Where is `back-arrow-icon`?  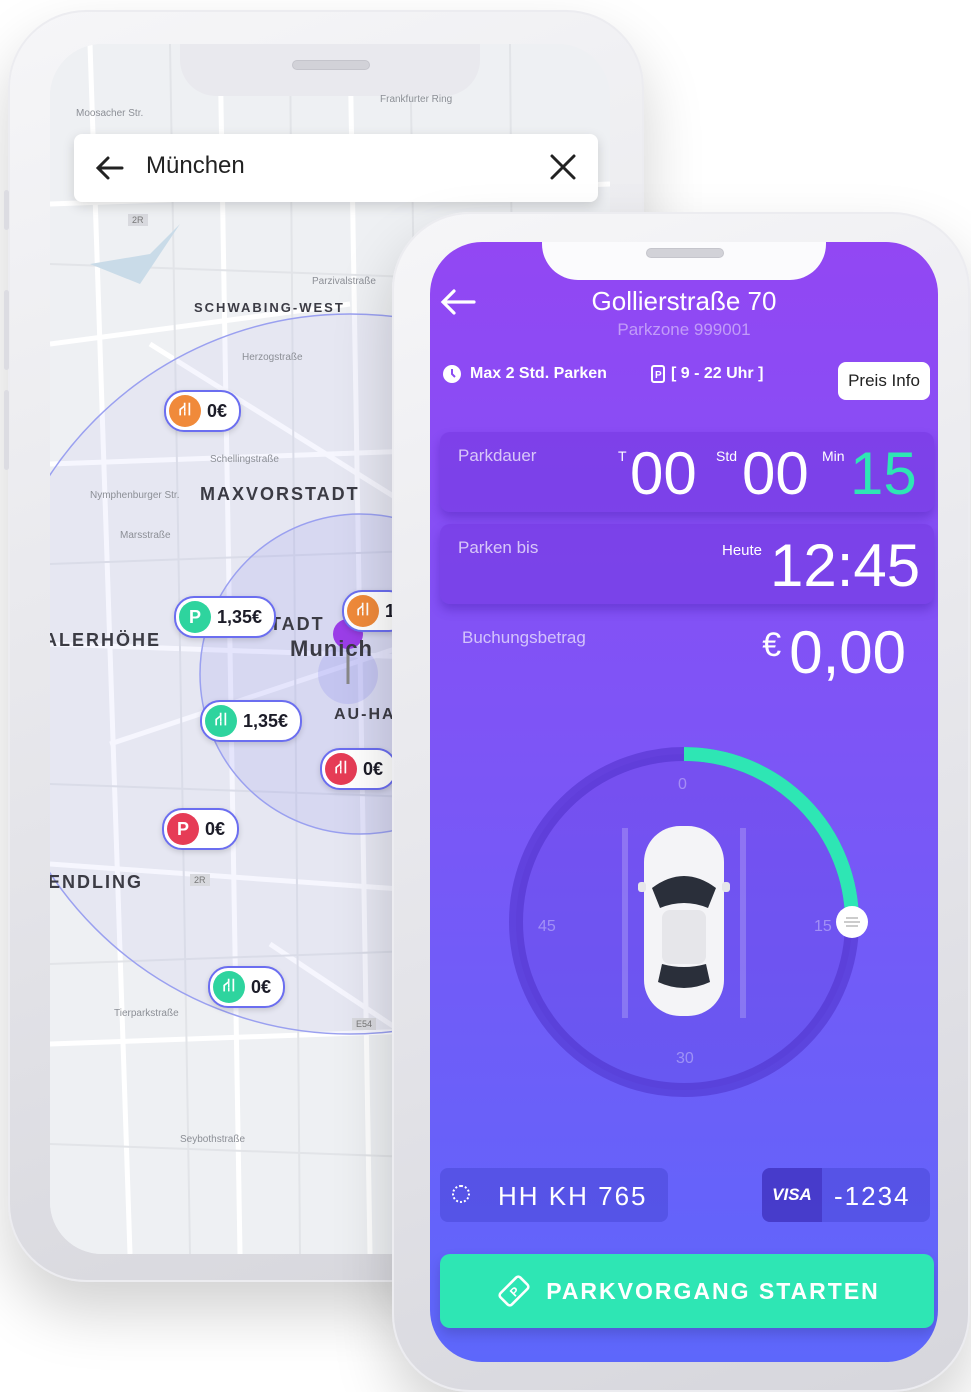
back-arrow-icon is located at coordinates (110, 168).